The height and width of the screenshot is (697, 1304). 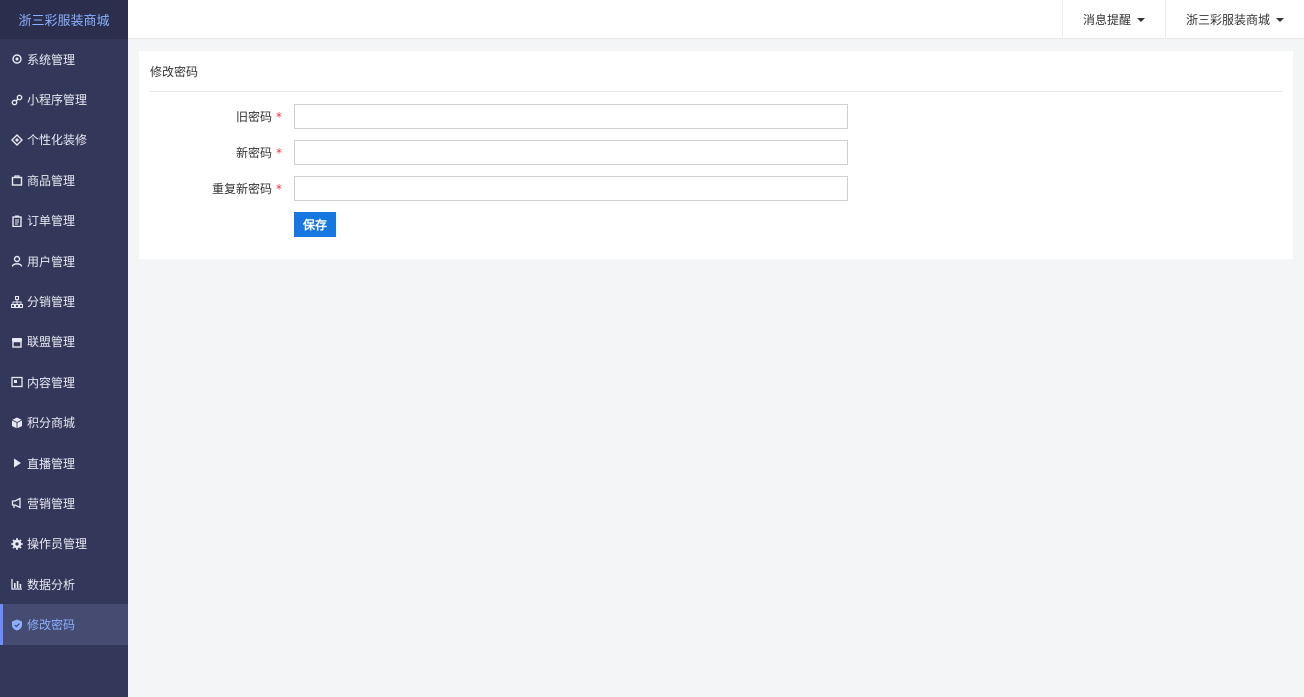 I want to click on play-icon, so click(x=16, y=463).